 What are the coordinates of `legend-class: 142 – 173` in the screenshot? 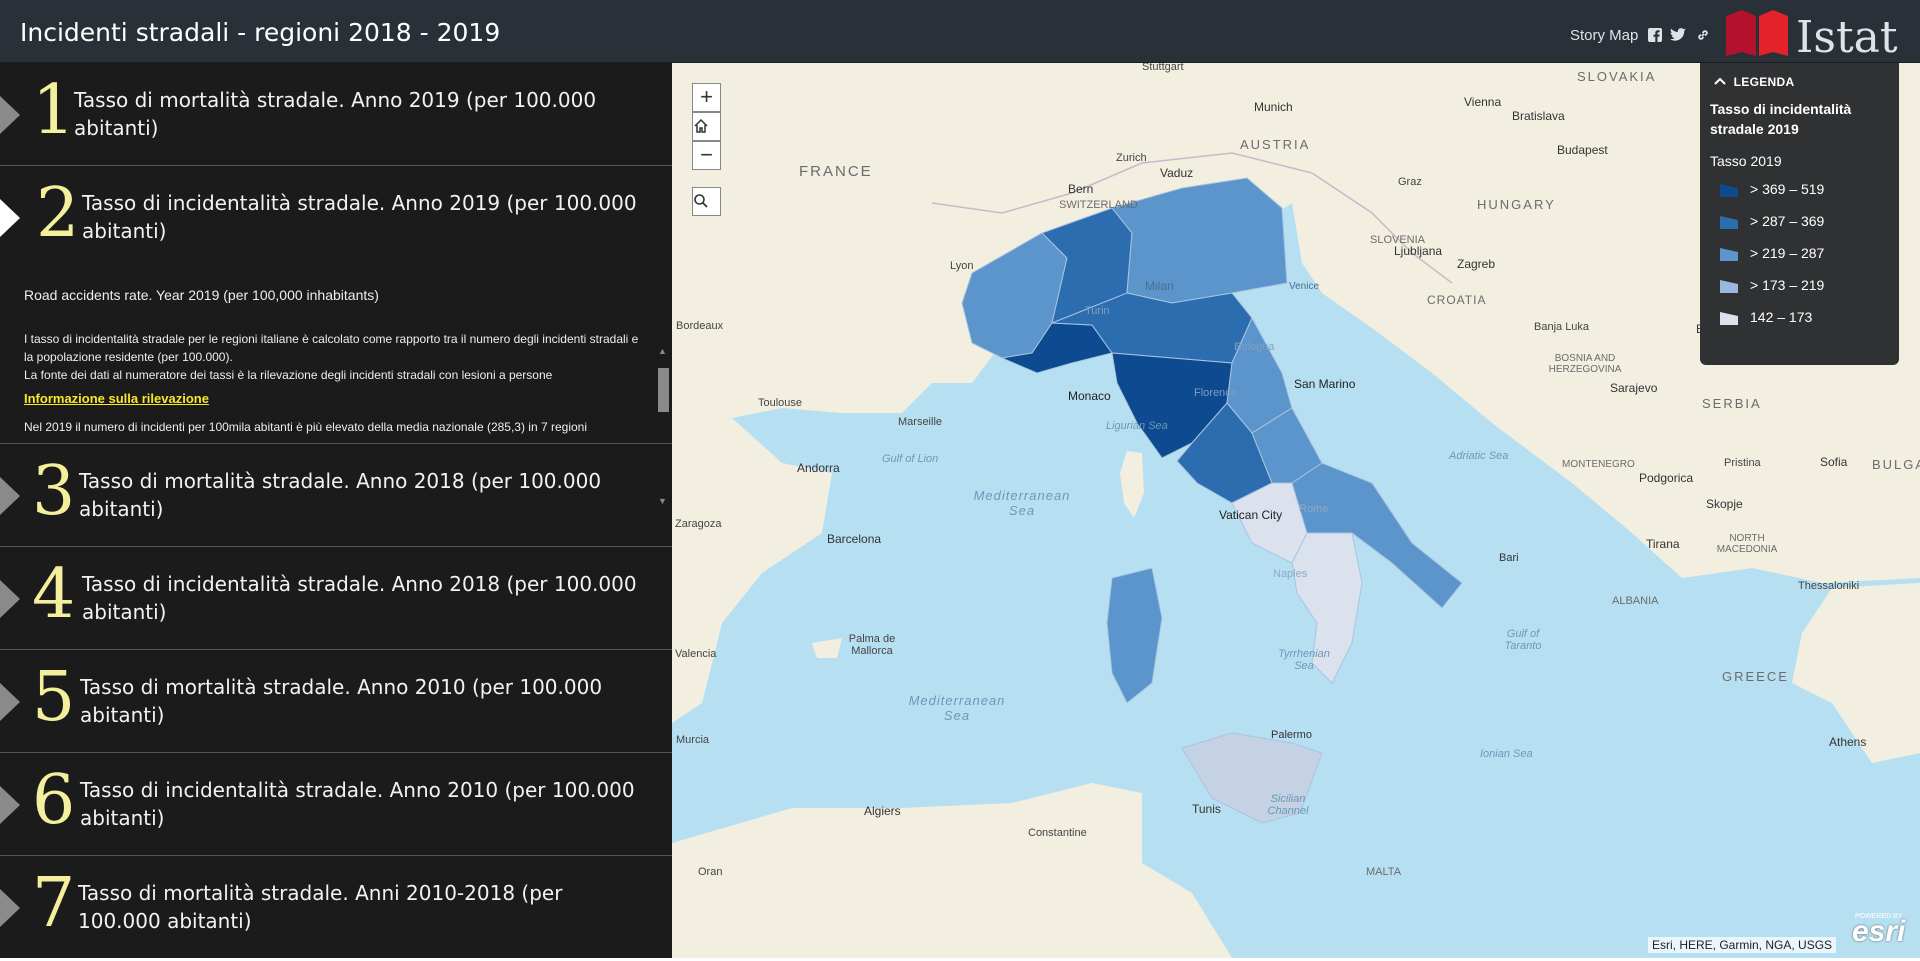 It's located at (1804, 317).